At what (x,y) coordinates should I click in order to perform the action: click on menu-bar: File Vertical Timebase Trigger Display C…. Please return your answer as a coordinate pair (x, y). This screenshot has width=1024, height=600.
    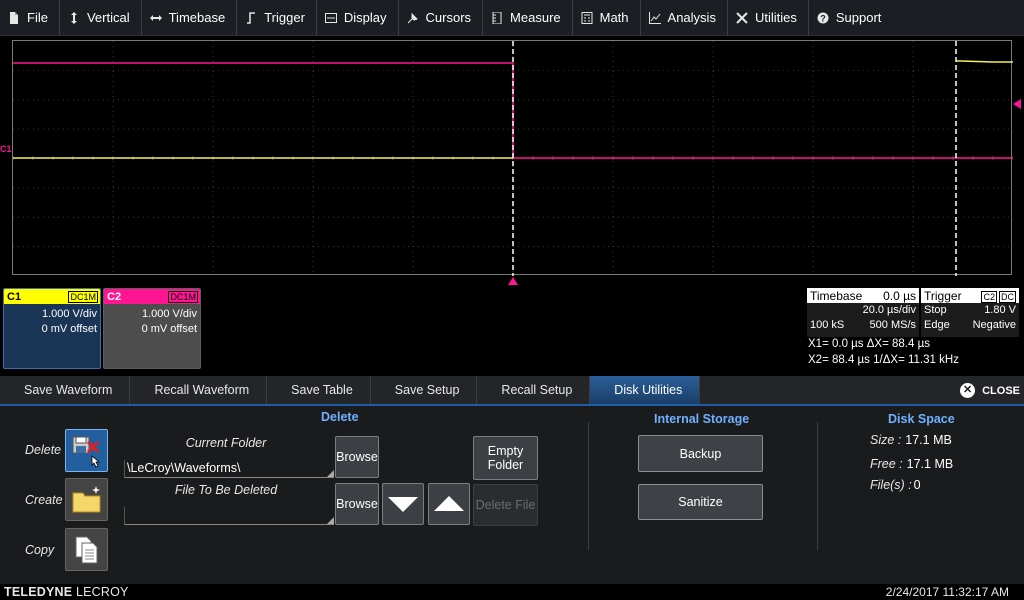
    Looking at the image, I should click on (512, 18).